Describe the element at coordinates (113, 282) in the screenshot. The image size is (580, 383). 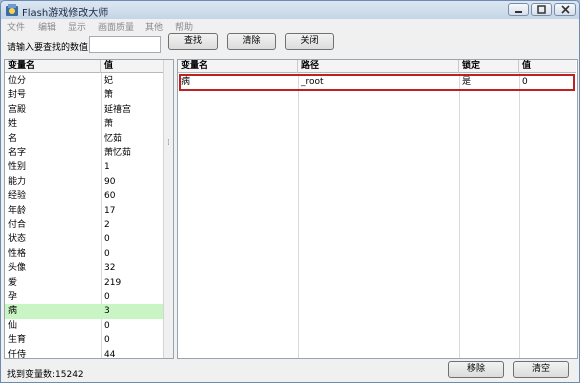
I see `variable-value: 219` at that location.